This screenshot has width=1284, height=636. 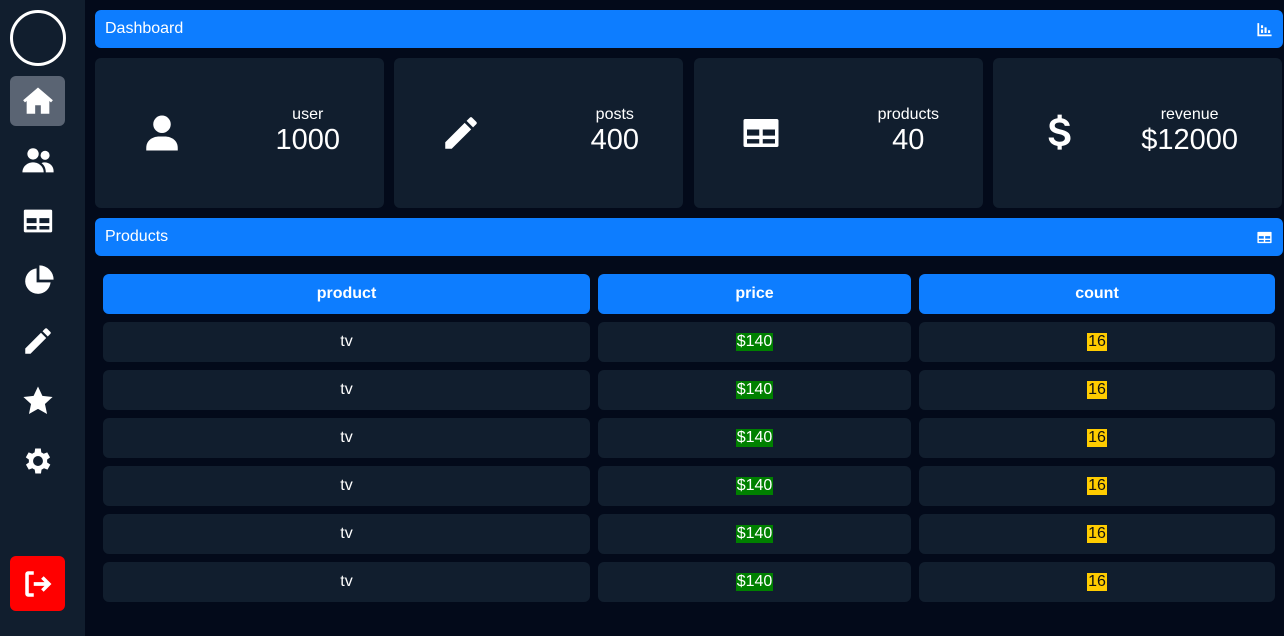 I want to click on sidebar, so click(x=42, y=318).